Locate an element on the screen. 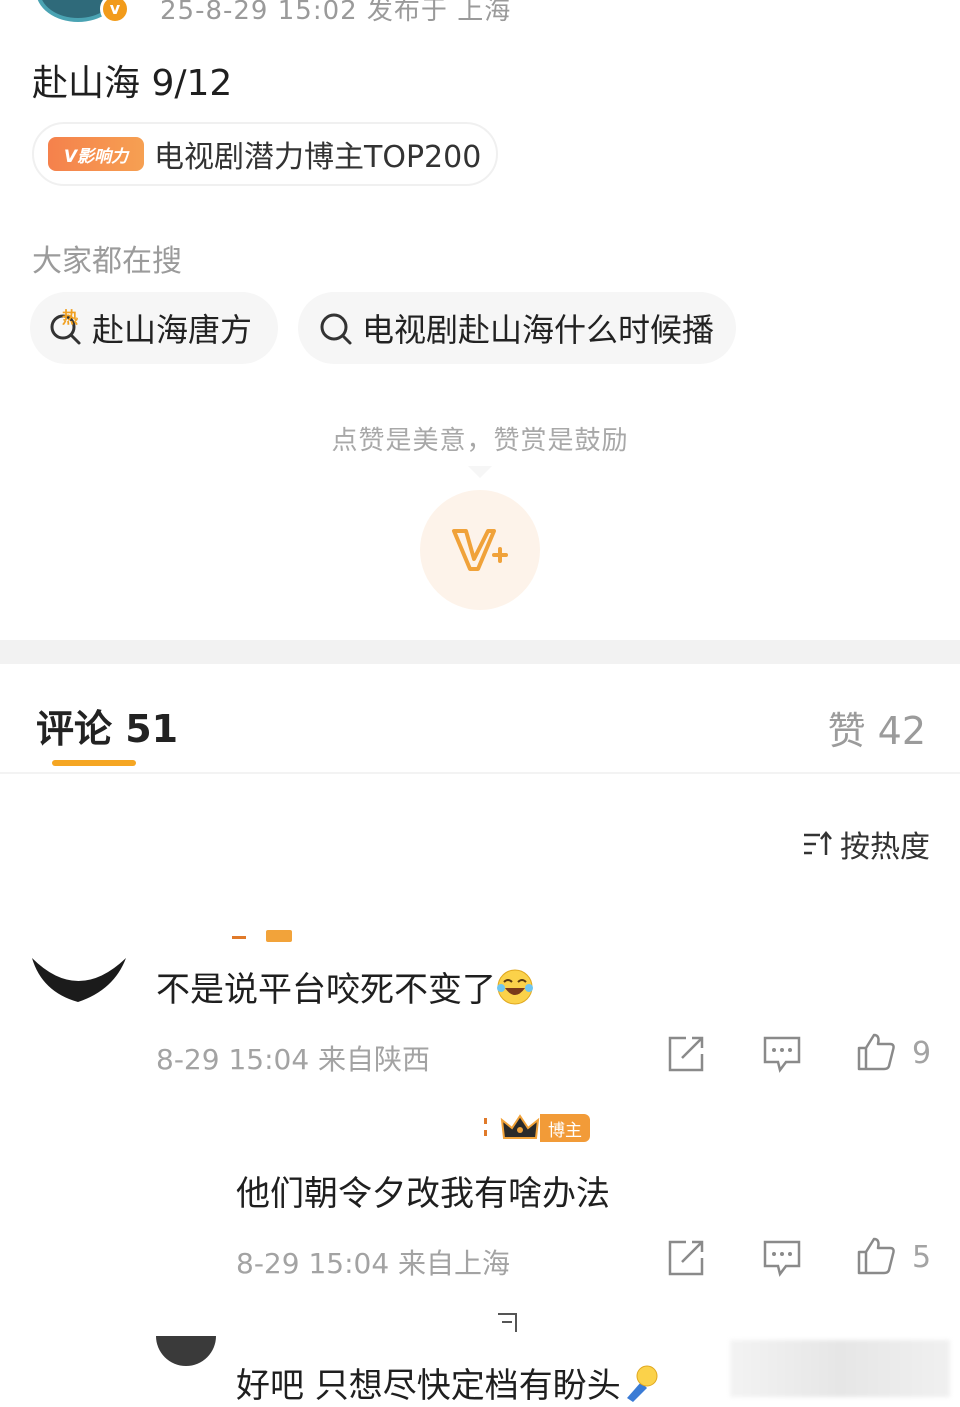 Image resolution: width=960 pixels, height=1407 pixels. sort-label: 按热度 is located at coordinates (885, 847).